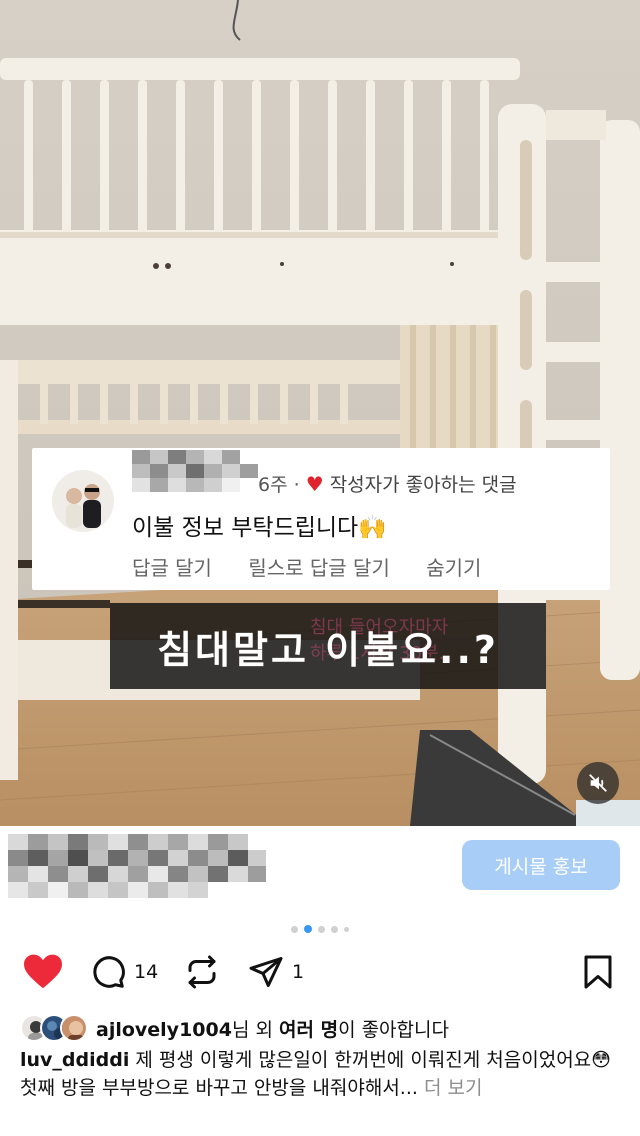 The width and height of the screenshot is (640, 1136). Describe the element at coordinates (308, 929) in the screenshot. I see `carousel-dot-active` at that location.